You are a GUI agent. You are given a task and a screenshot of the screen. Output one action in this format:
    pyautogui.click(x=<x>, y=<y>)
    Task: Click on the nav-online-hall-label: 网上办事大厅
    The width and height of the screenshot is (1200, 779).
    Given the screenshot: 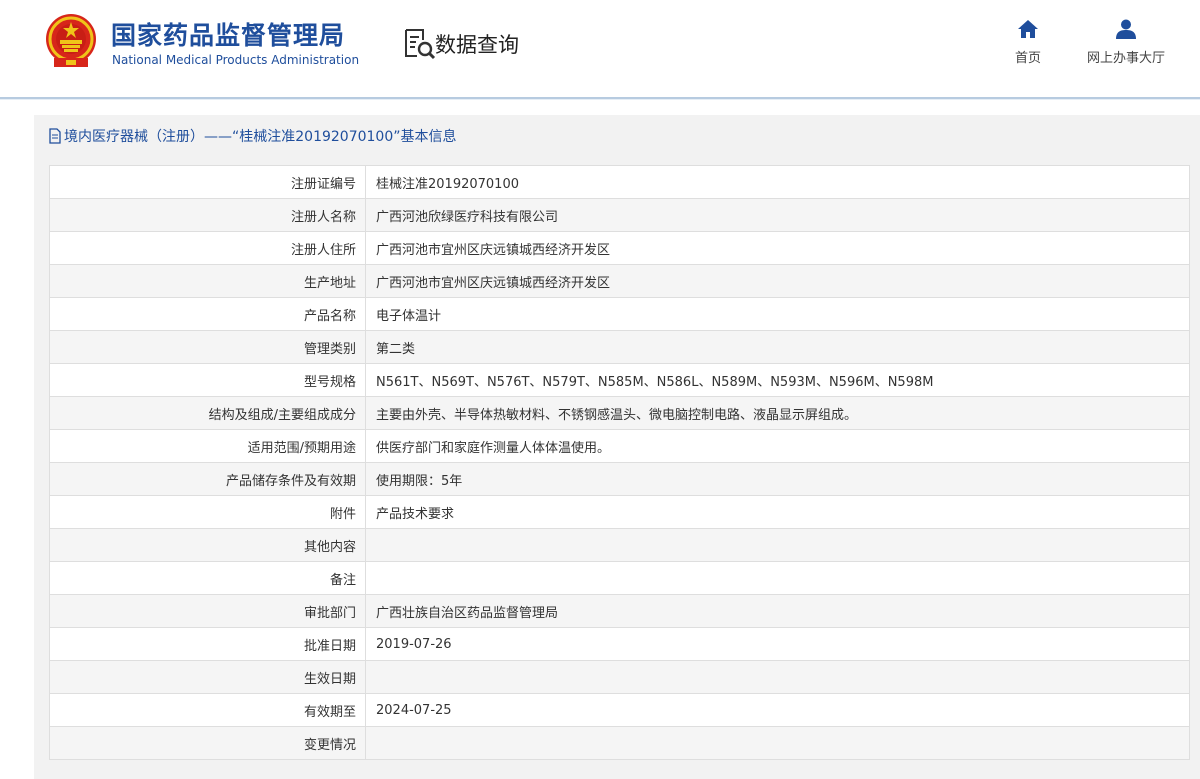 What is the action you would take?
    pyautogui.click(x=1125, y=58)
    